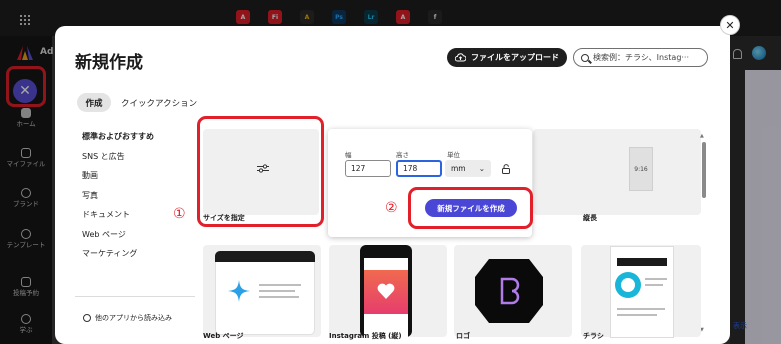  I want to click on unit-select: mm ⌄, so click(468, 168).